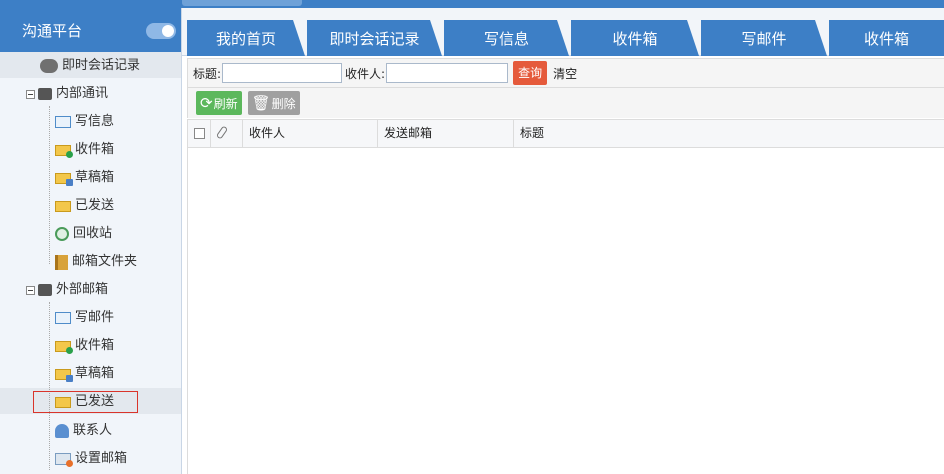 This screenshot has width=944, height=474. I want to click on sidebar-item-label: 回收站, so click(93, 233).